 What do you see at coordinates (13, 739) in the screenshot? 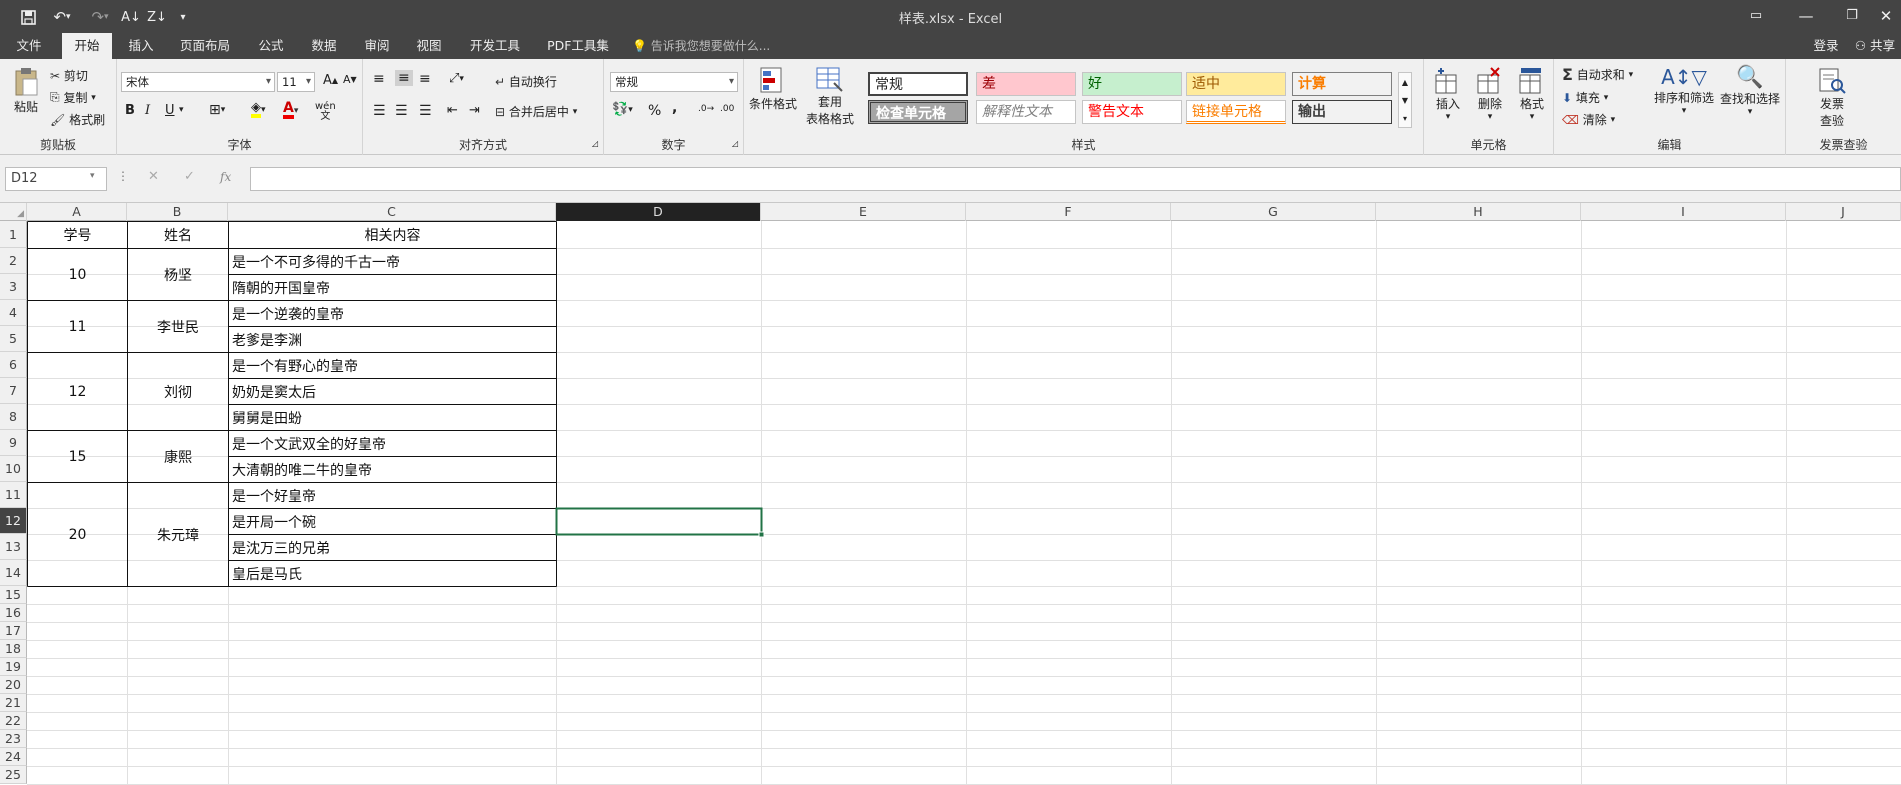
I see `row-header-23: 23` at bounding box center [13, 739].